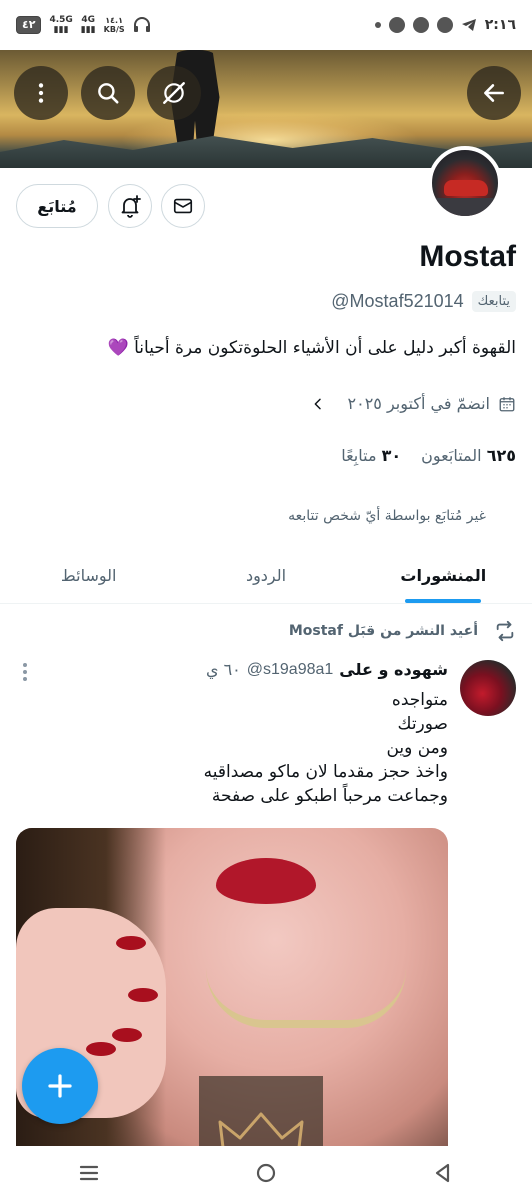 The image size is (532, 1200). Describe the element at coordinates (329, 796) in the screenshot. I see `tweet-line: وجماعت مرحباً اطبكو على صفحة` at that location.